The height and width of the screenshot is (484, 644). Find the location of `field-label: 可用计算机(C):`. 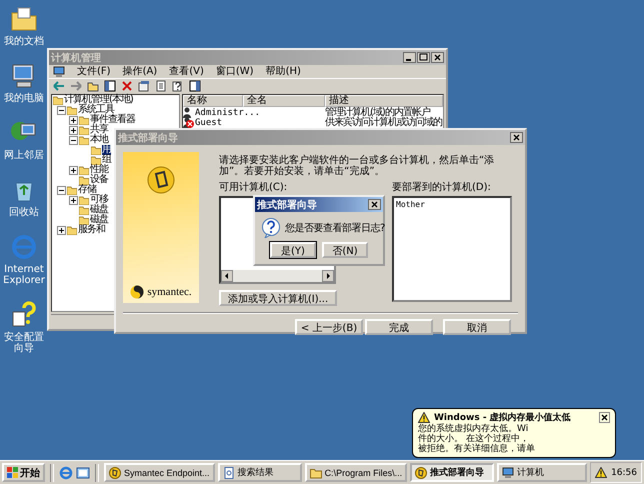

field-label: 可用计算机(C): is located at coordinates (253, 187).